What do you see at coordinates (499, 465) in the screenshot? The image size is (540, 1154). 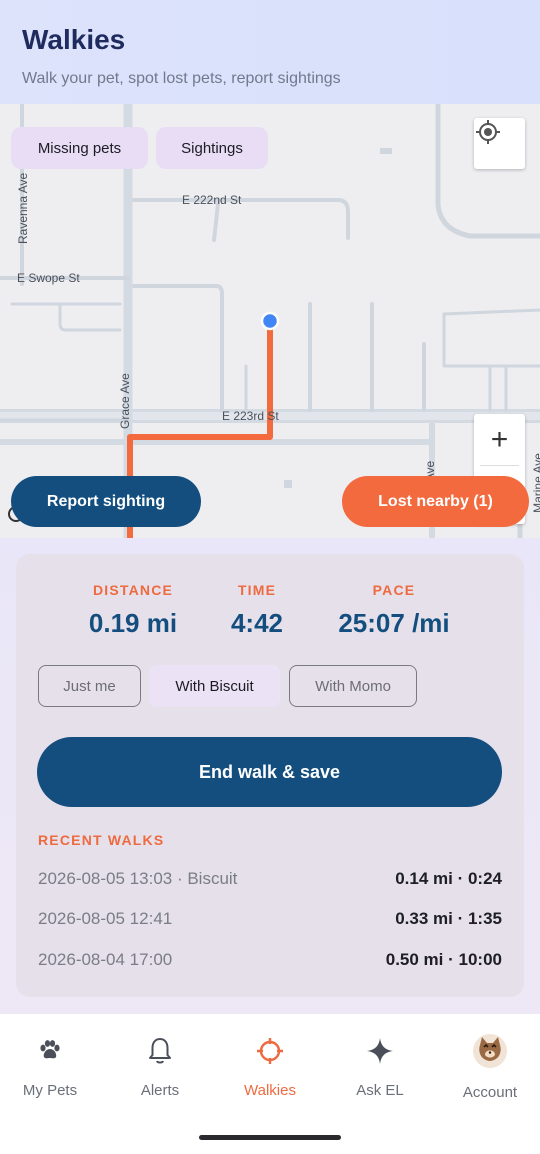 I see `zoom-divider` at bounding box center [499, 465].